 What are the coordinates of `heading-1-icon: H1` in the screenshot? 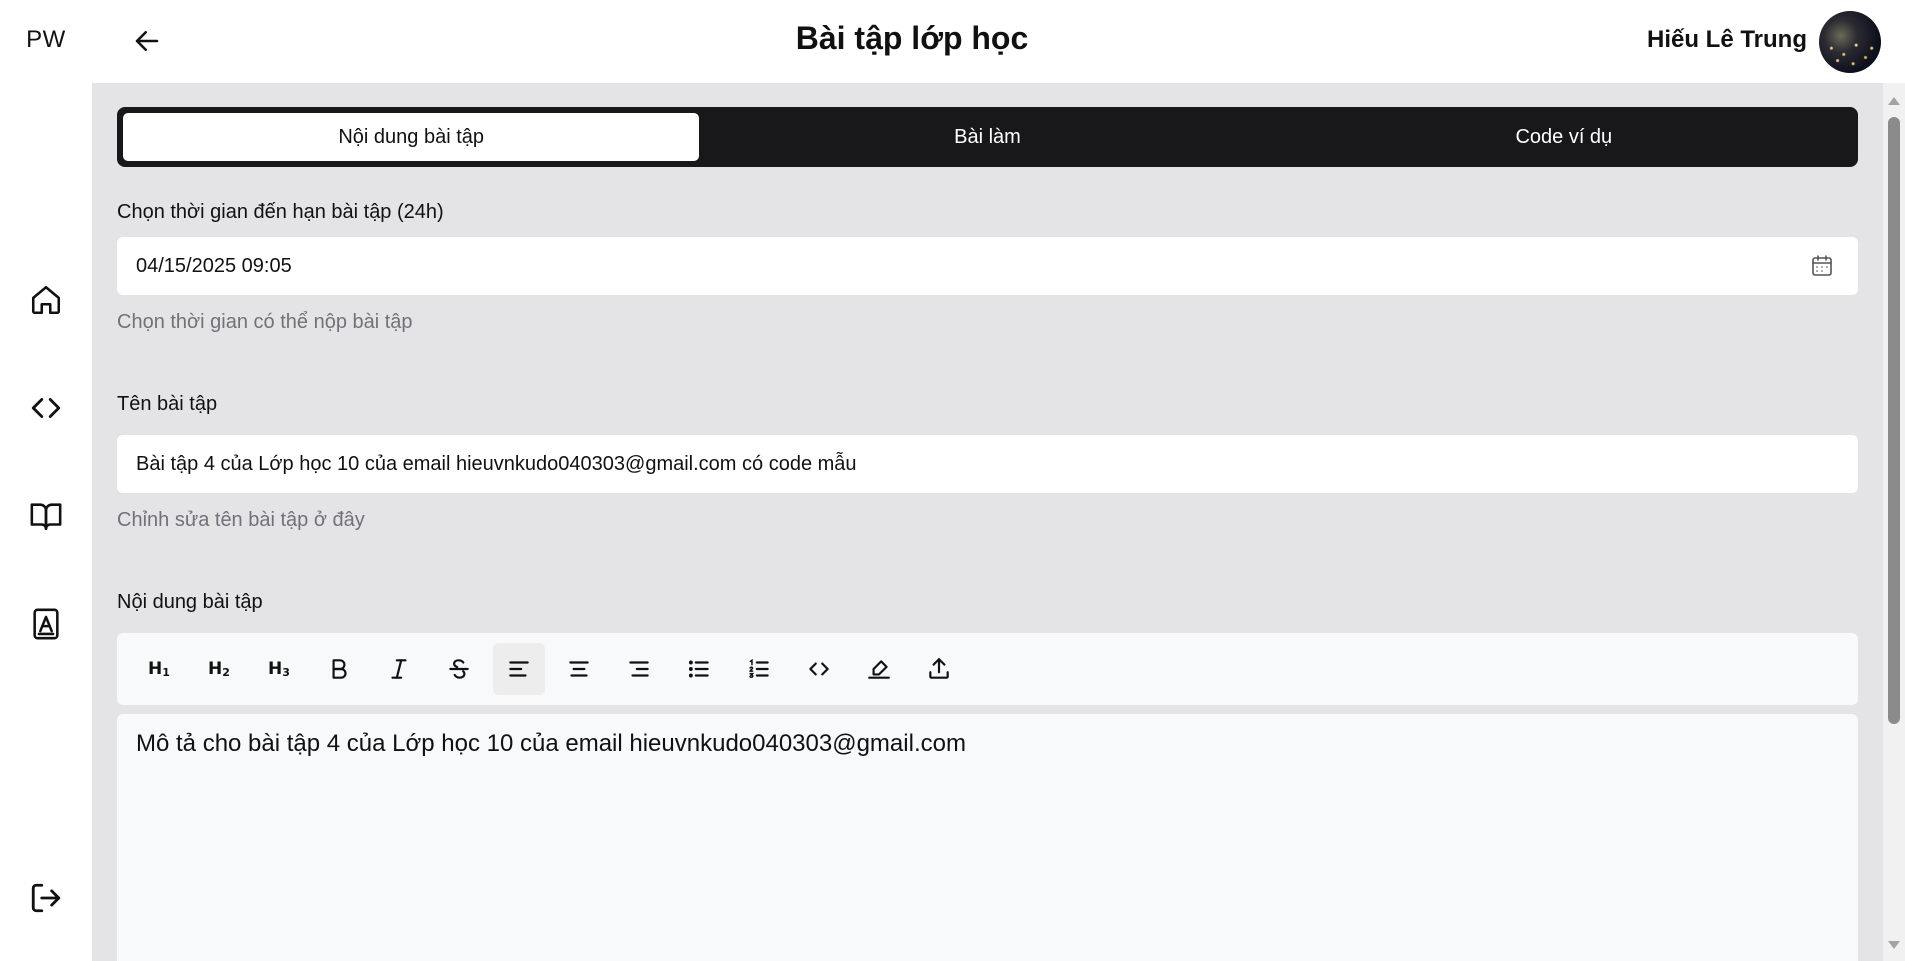 It's located at (159, 669).